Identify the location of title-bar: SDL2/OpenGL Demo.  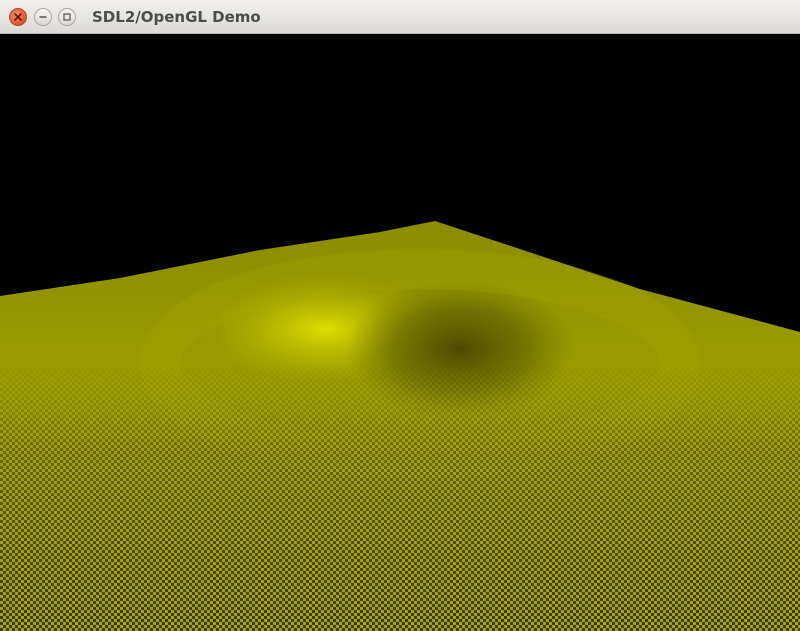
(400, 17).